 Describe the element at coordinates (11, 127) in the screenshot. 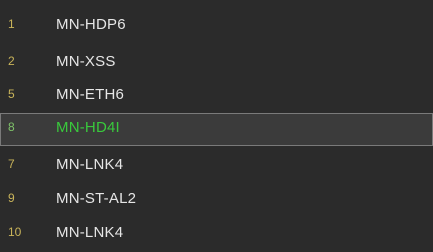

I see `item-number: 8` at that location.